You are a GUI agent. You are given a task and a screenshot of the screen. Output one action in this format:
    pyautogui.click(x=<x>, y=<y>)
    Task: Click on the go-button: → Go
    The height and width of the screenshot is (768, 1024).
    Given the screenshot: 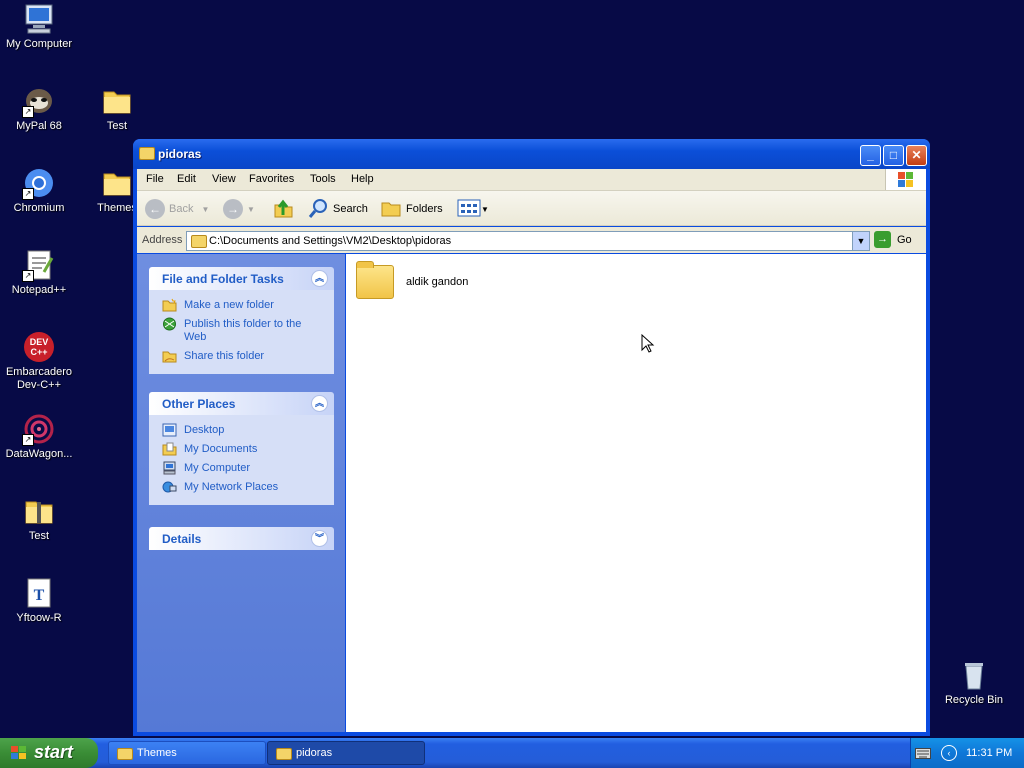 What is the action you would take?
    pyautogui.click(x=893, y=239)
    